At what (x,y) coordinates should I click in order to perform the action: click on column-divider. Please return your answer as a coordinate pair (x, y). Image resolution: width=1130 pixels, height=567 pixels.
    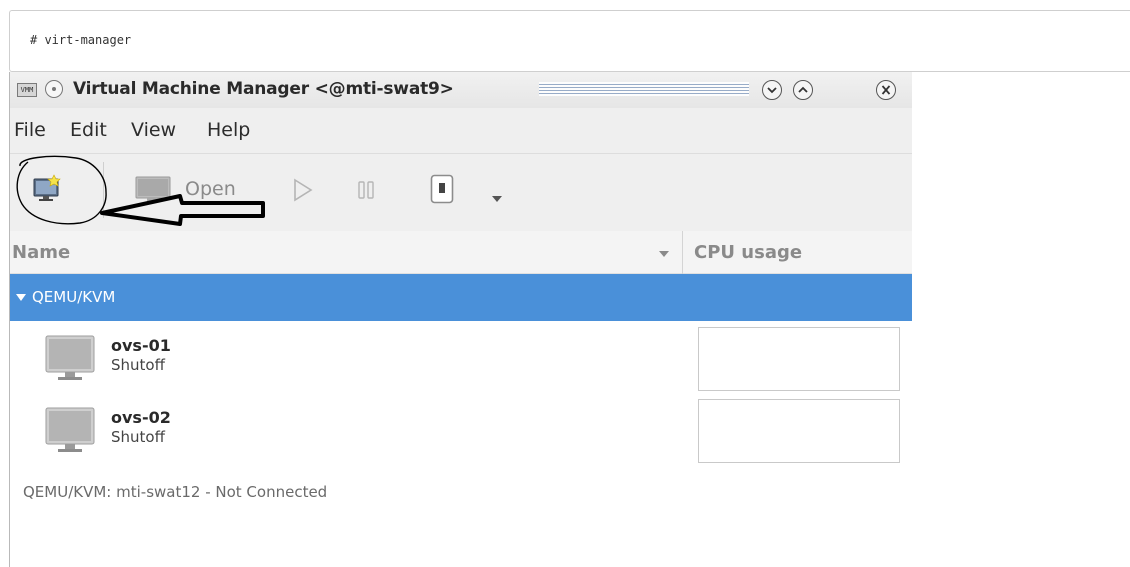
    Looking at the image, I should click on (682, 252).